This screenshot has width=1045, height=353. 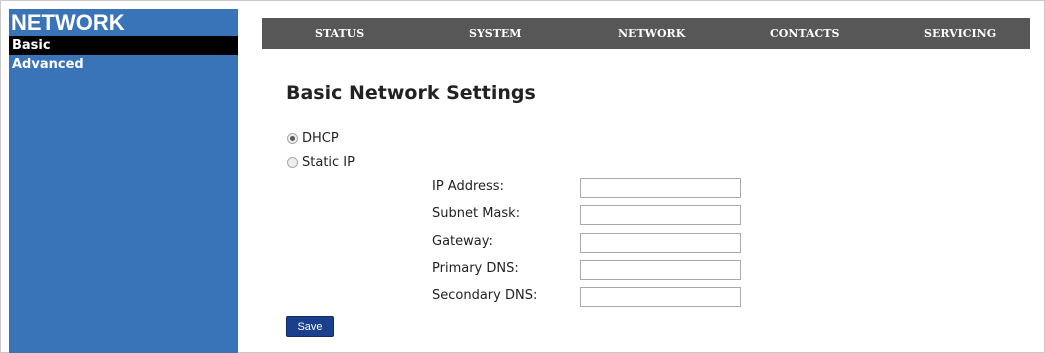 What do you see at coordinates (651, 33) in the screenshot?
I see `nav-network: NETWORK` at bounding box center [651, 33].